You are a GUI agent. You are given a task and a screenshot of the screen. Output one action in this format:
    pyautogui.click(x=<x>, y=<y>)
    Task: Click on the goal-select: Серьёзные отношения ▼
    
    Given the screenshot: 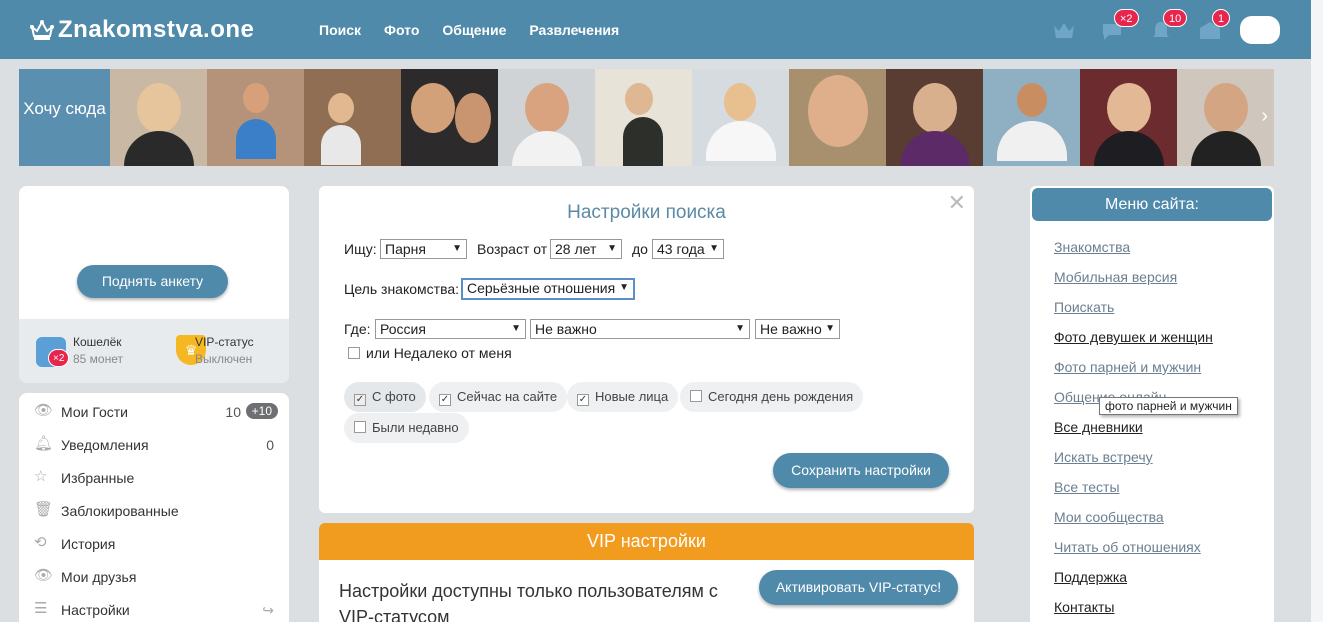 What is the action you would take?
    pyautogui.click(x=548, y=289)
    